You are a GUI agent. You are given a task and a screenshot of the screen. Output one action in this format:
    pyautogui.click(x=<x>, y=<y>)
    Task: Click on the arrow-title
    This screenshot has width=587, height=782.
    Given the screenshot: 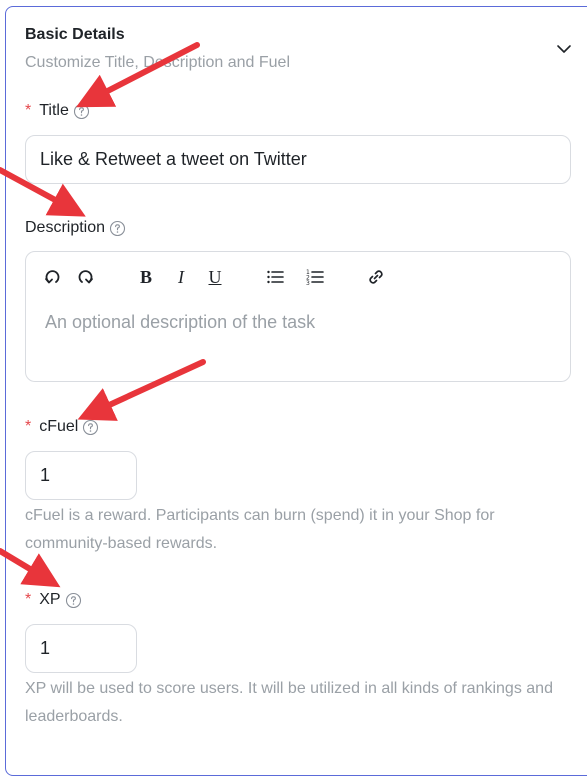 What is the action you would take?
    pyautogui.click(x=137, y=75)
    